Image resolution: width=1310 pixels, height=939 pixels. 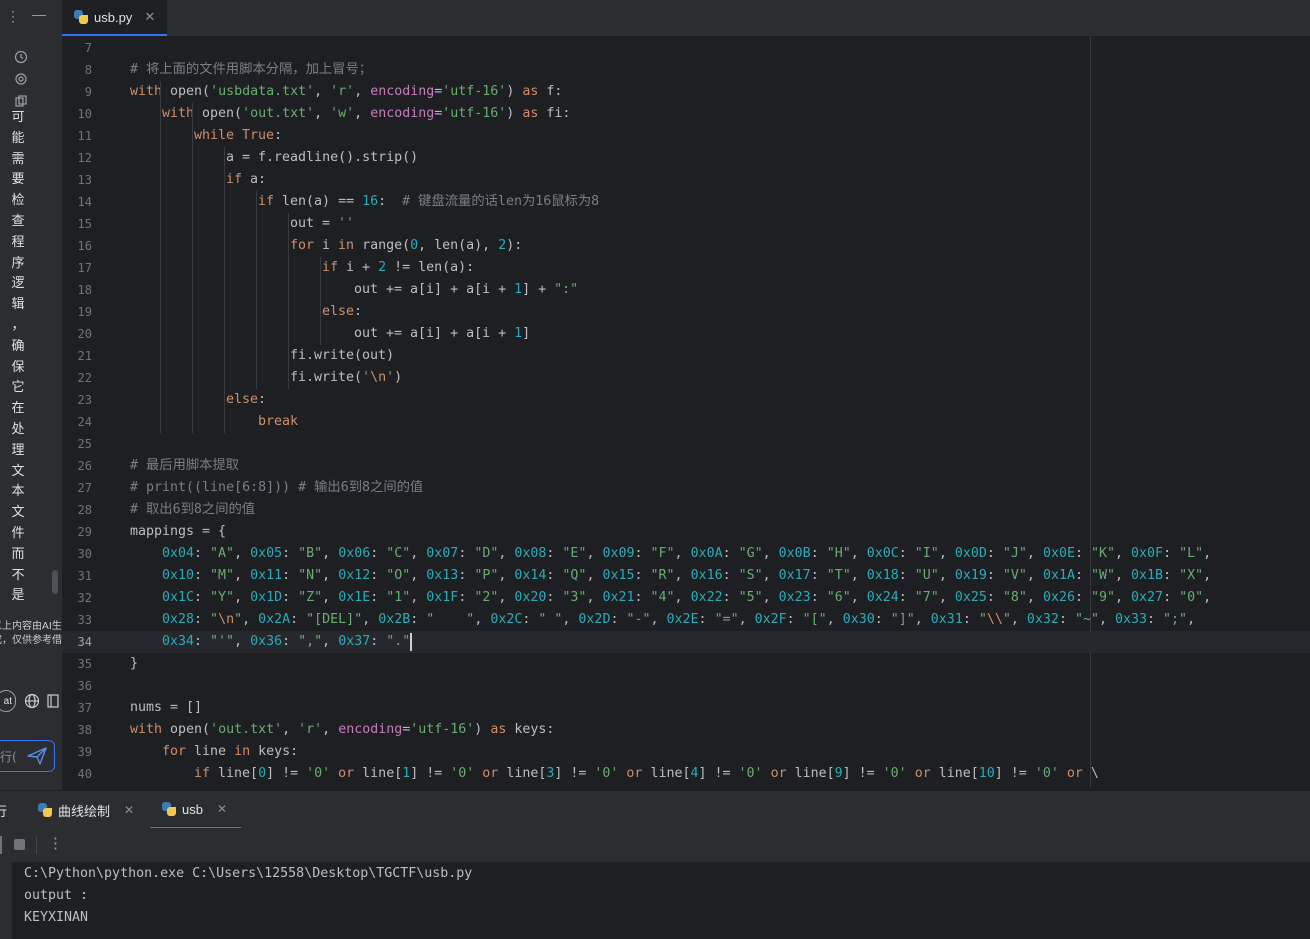 I want to click on code-token: 0x27, so click(x=1147, y=597).